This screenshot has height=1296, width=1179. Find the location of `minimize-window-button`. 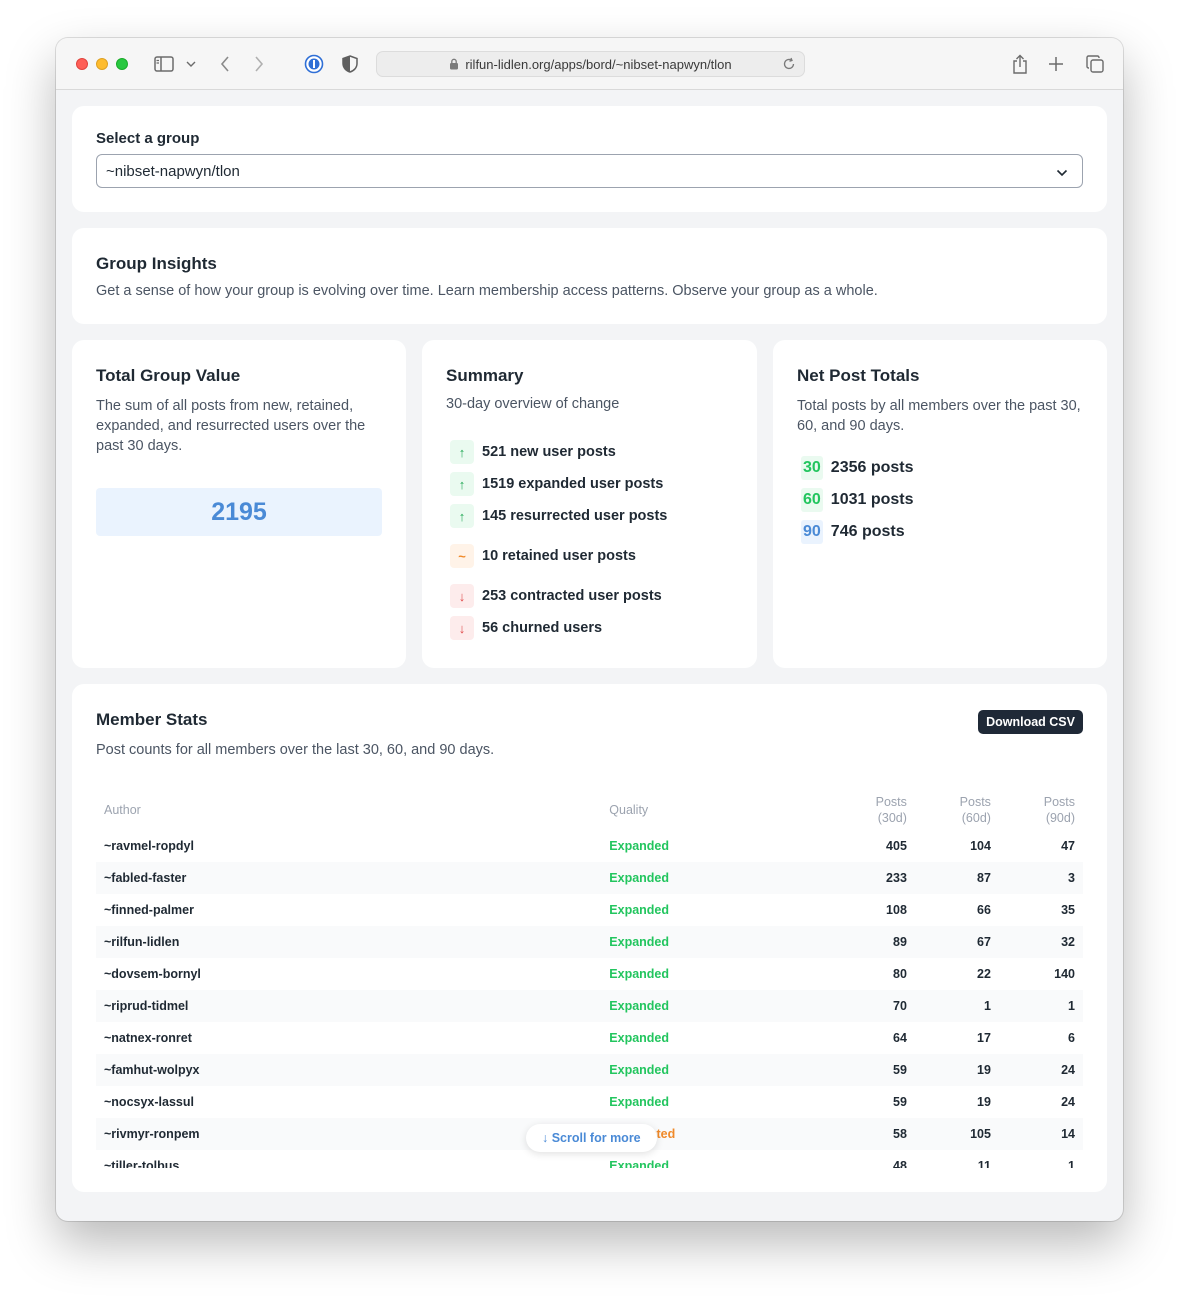

minimize-window-button is located at coordinates (102, 64).